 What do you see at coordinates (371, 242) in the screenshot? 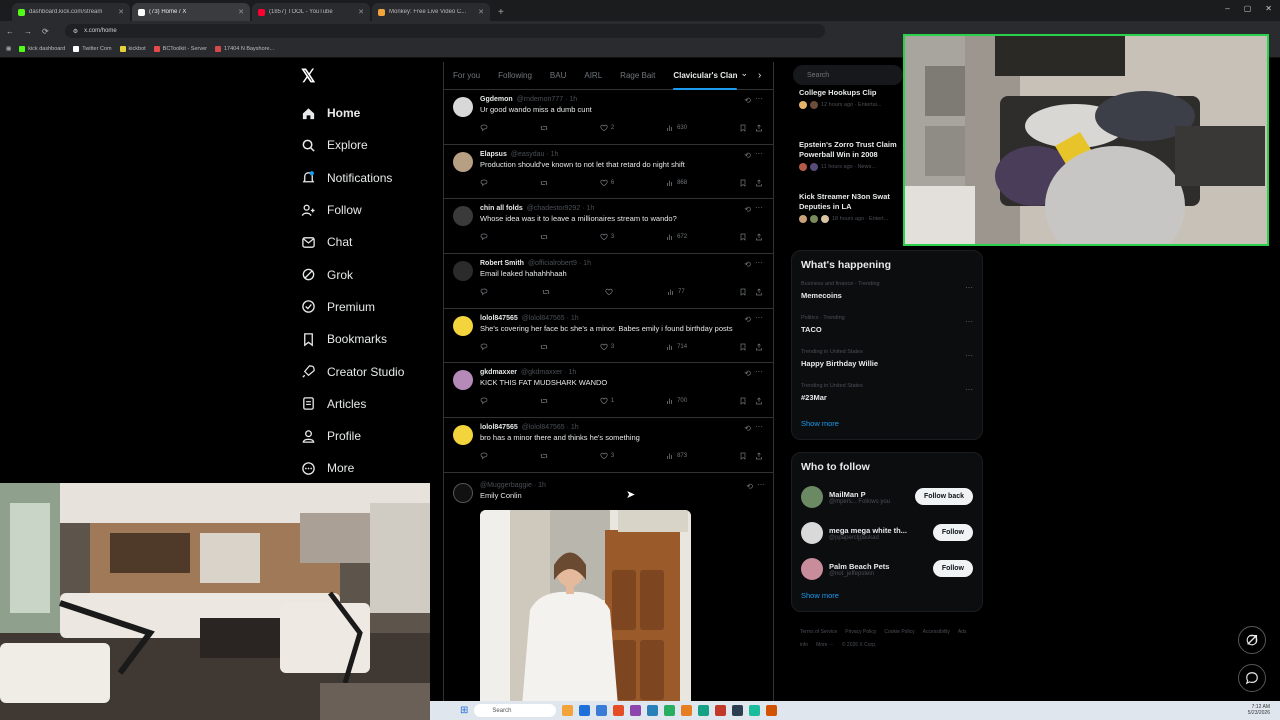
I see `nav-item-chat: Chat` at bounding box center [371, 242].